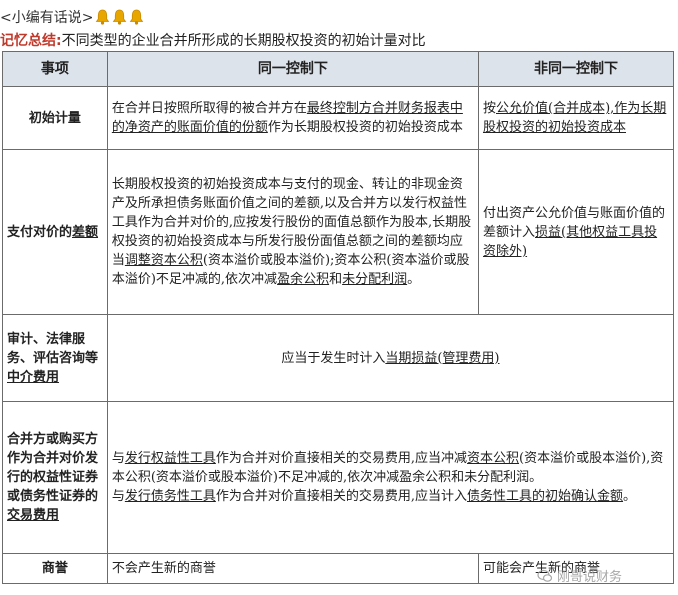 The image size is (678, 595). What do you see at coordinates (85, 232) in the screenshot?
I see `underlined-text: 差额` at bounding box center [85, 232].